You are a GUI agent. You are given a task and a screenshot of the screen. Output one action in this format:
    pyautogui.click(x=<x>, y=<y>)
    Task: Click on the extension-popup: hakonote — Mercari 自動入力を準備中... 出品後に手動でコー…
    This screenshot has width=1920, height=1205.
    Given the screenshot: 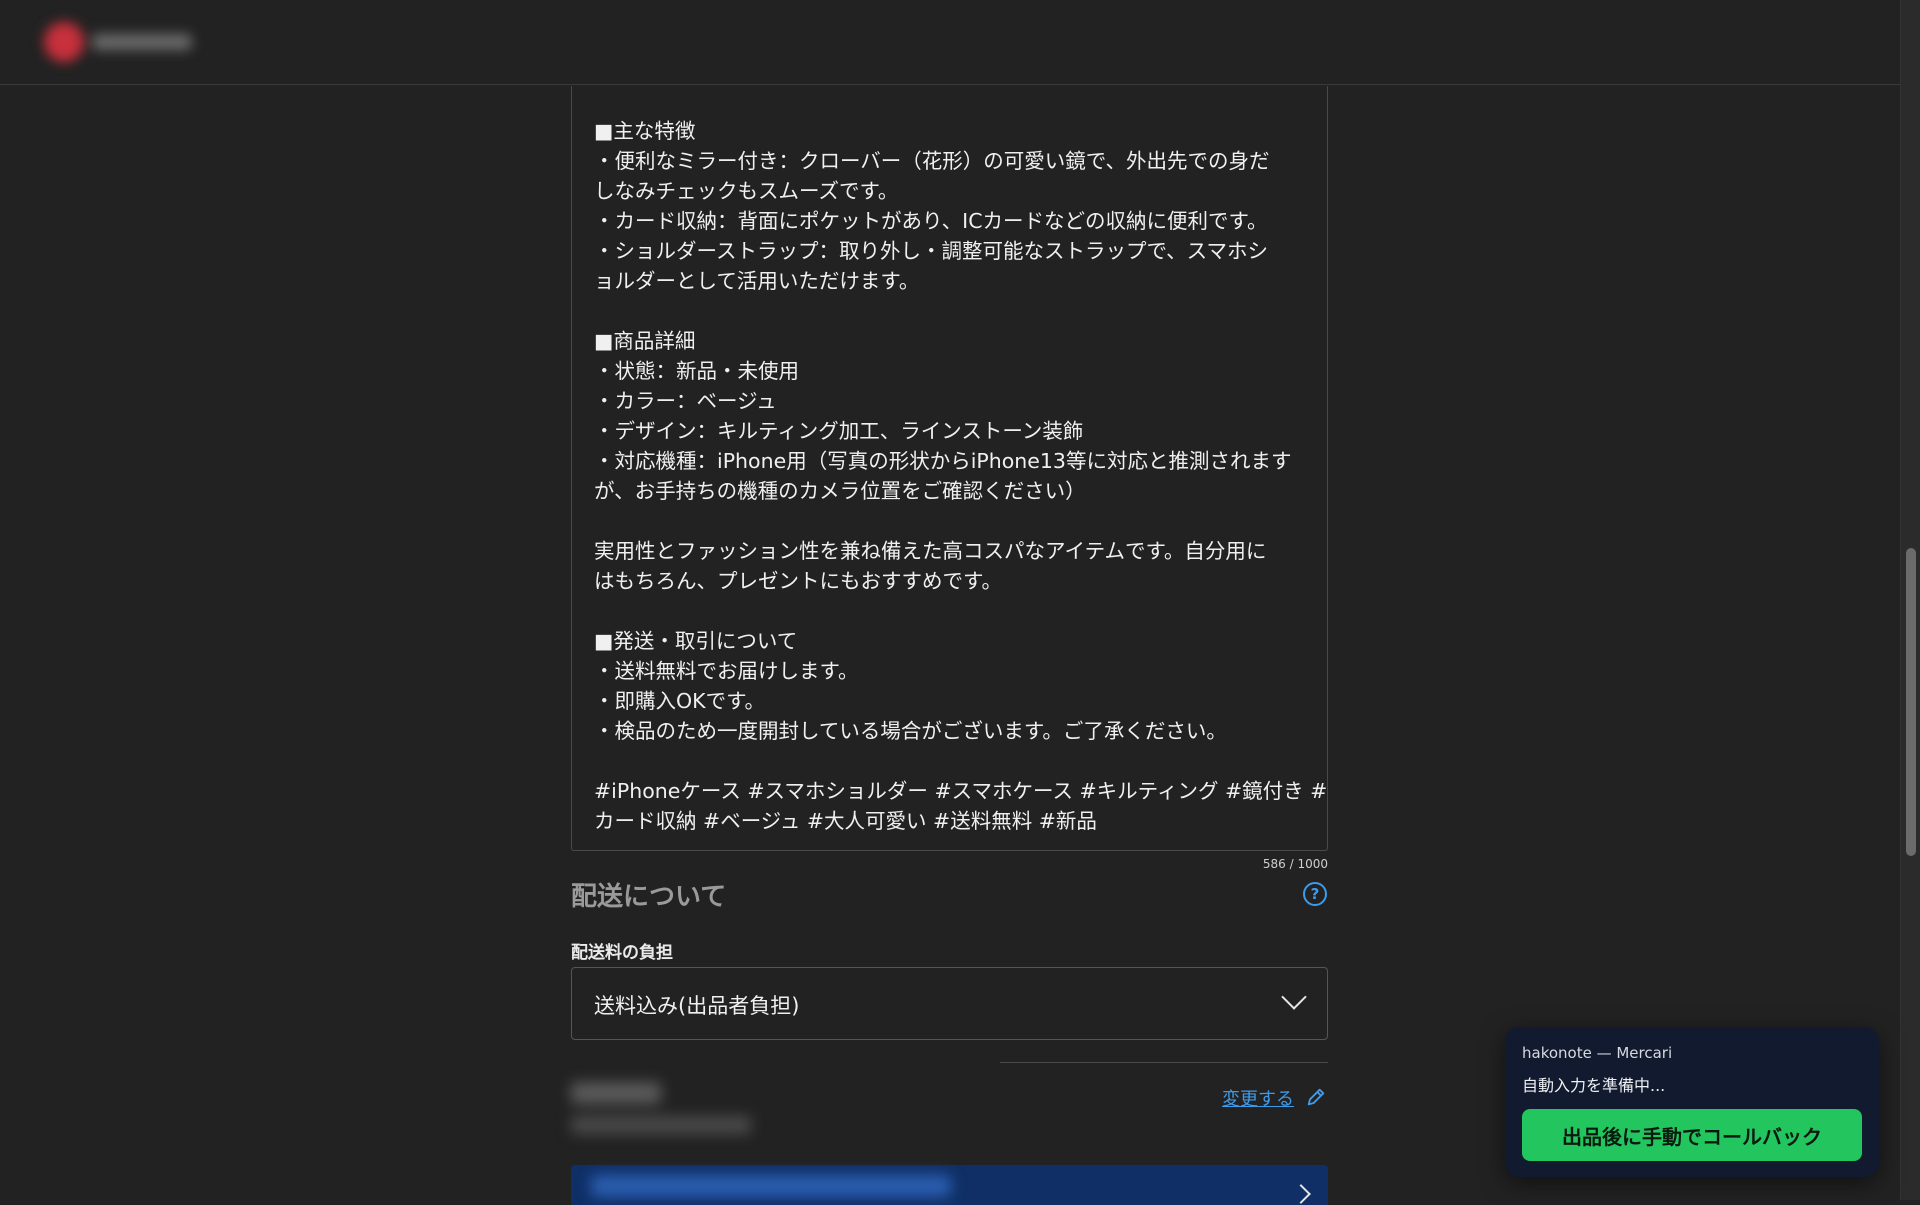 What is the action you would take?
    pyautogui.click(x=1692, y=1102)
    